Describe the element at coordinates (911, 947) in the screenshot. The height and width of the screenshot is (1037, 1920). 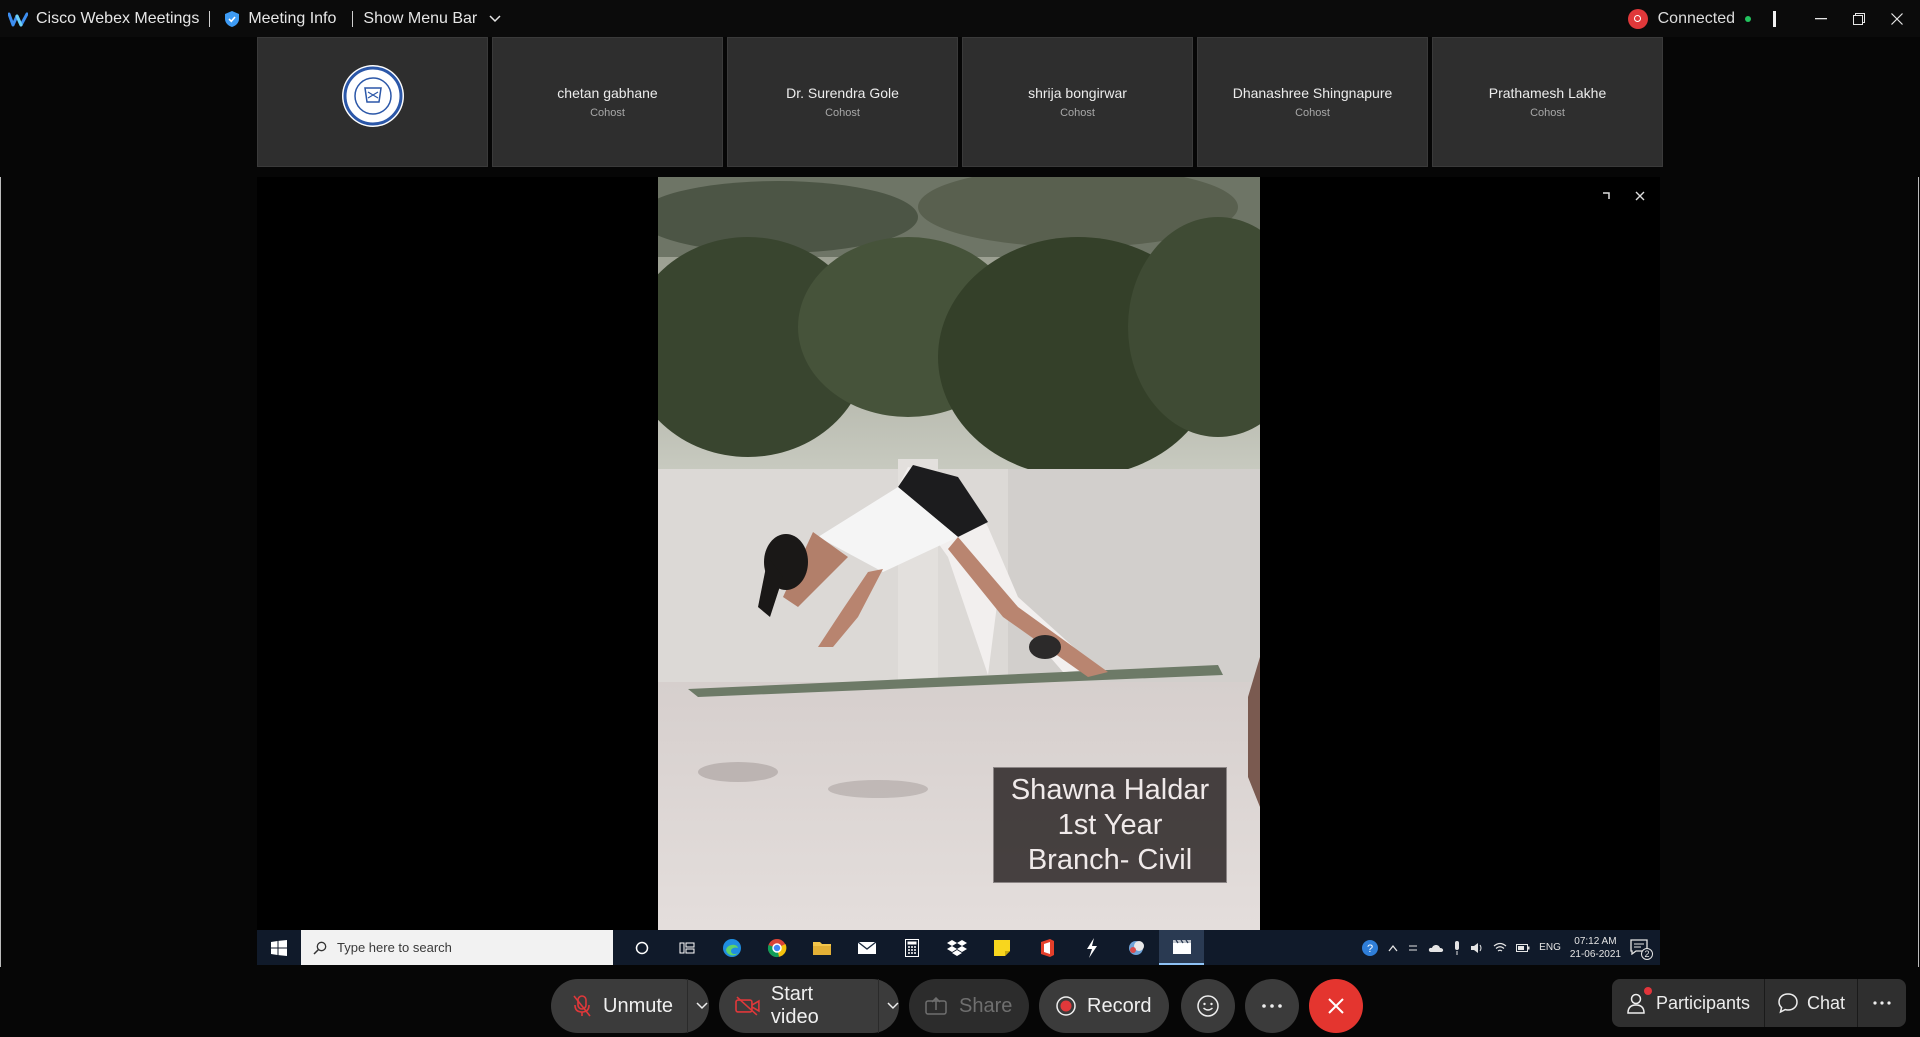
I see `taskbar-app-icons` at that location.